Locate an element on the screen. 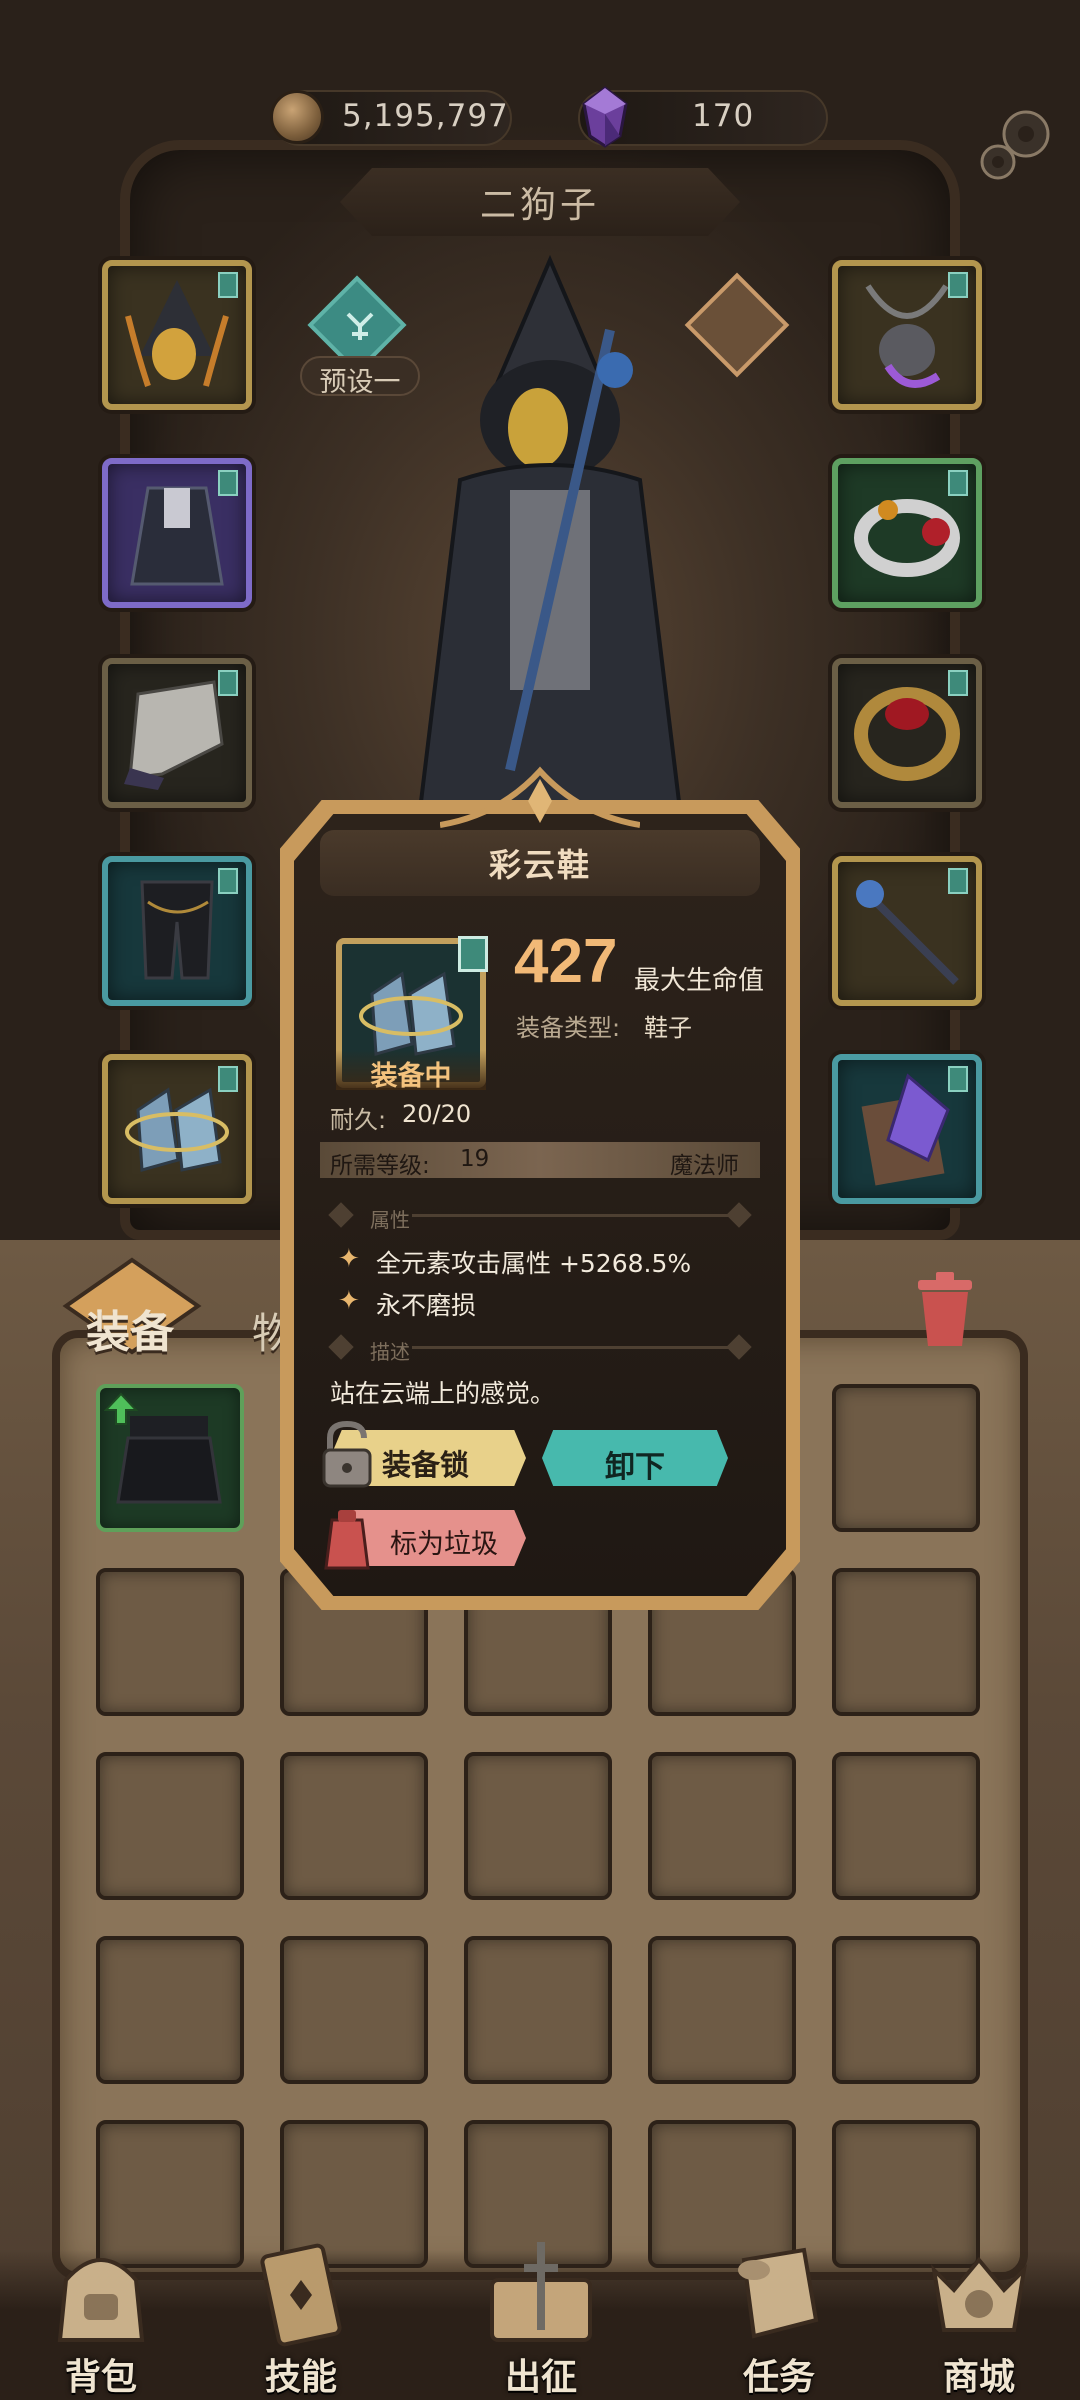 The image size is (1080, 2400). attribute-line: 全元素攻击属性 +5268.5% is located at coordinates (534, 1263).